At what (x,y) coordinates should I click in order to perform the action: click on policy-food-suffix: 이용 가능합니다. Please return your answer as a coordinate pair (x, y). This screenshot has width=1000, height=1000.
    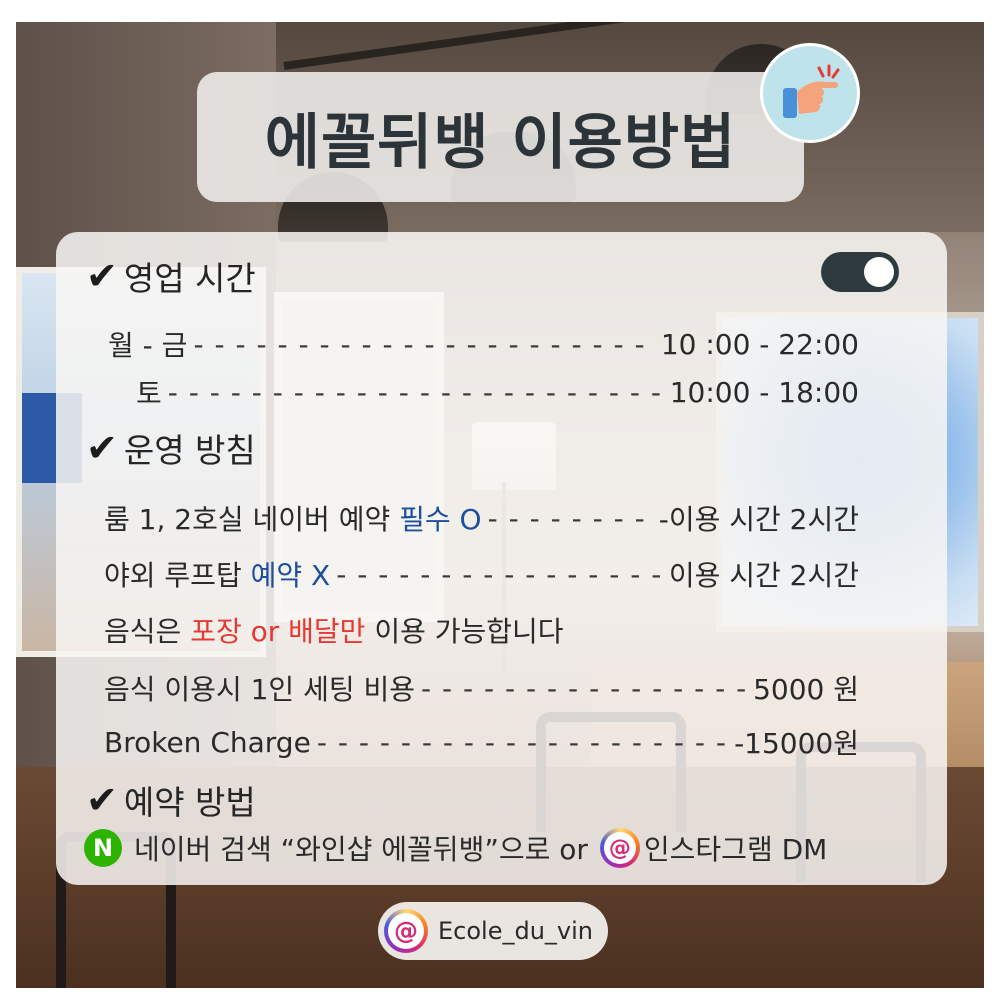
    Looking at the image, I should click on (464, 631).